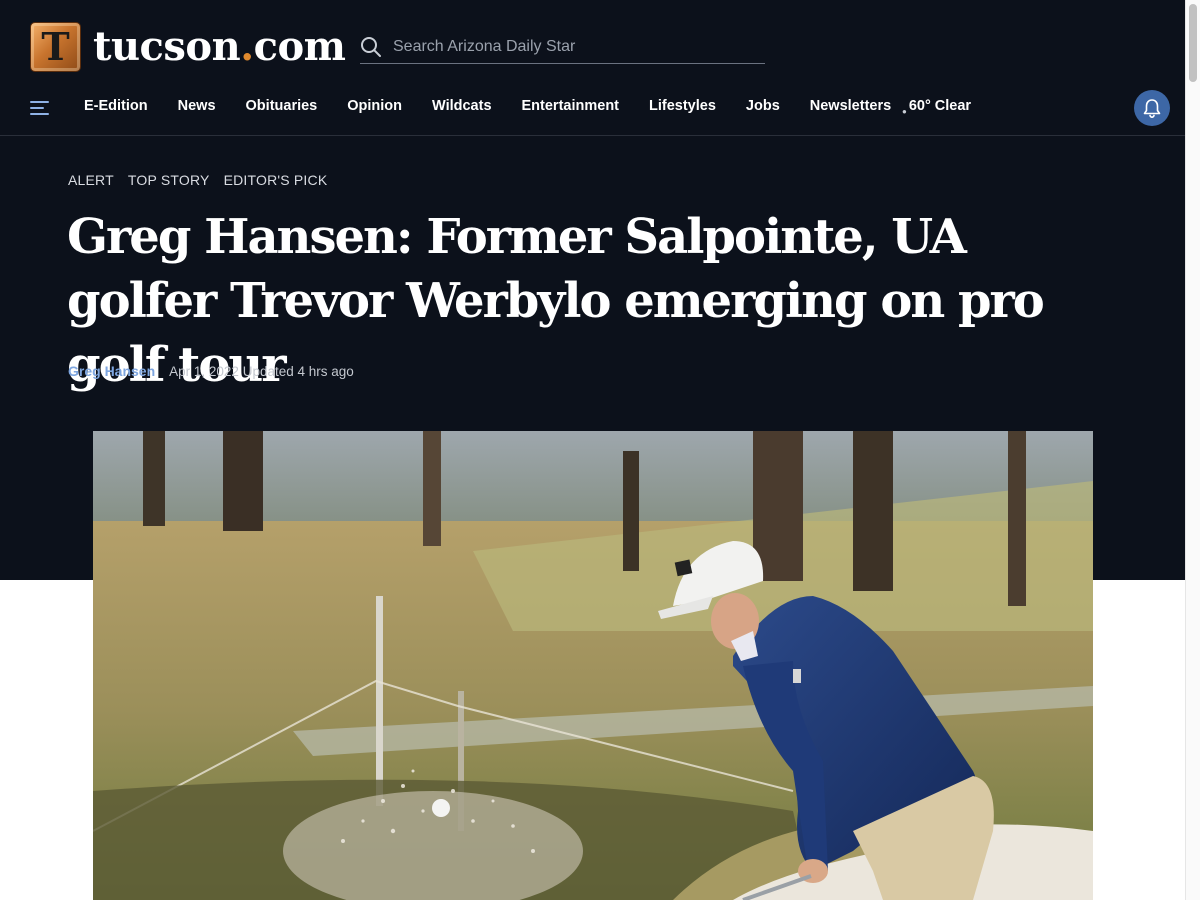  What do you see at coordinates (462, 106) in the screenshot?
I see `nav-item-wildcats: Wildcats` at bounding box center [462, 106].